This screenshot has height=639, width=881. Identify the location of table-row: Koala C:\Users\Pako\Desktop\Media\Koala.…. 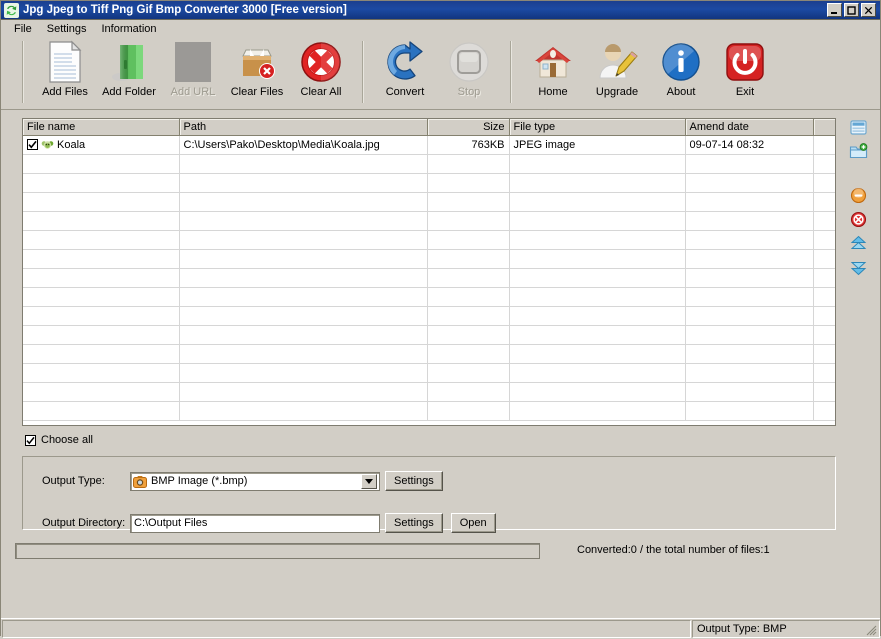
(429, 145).